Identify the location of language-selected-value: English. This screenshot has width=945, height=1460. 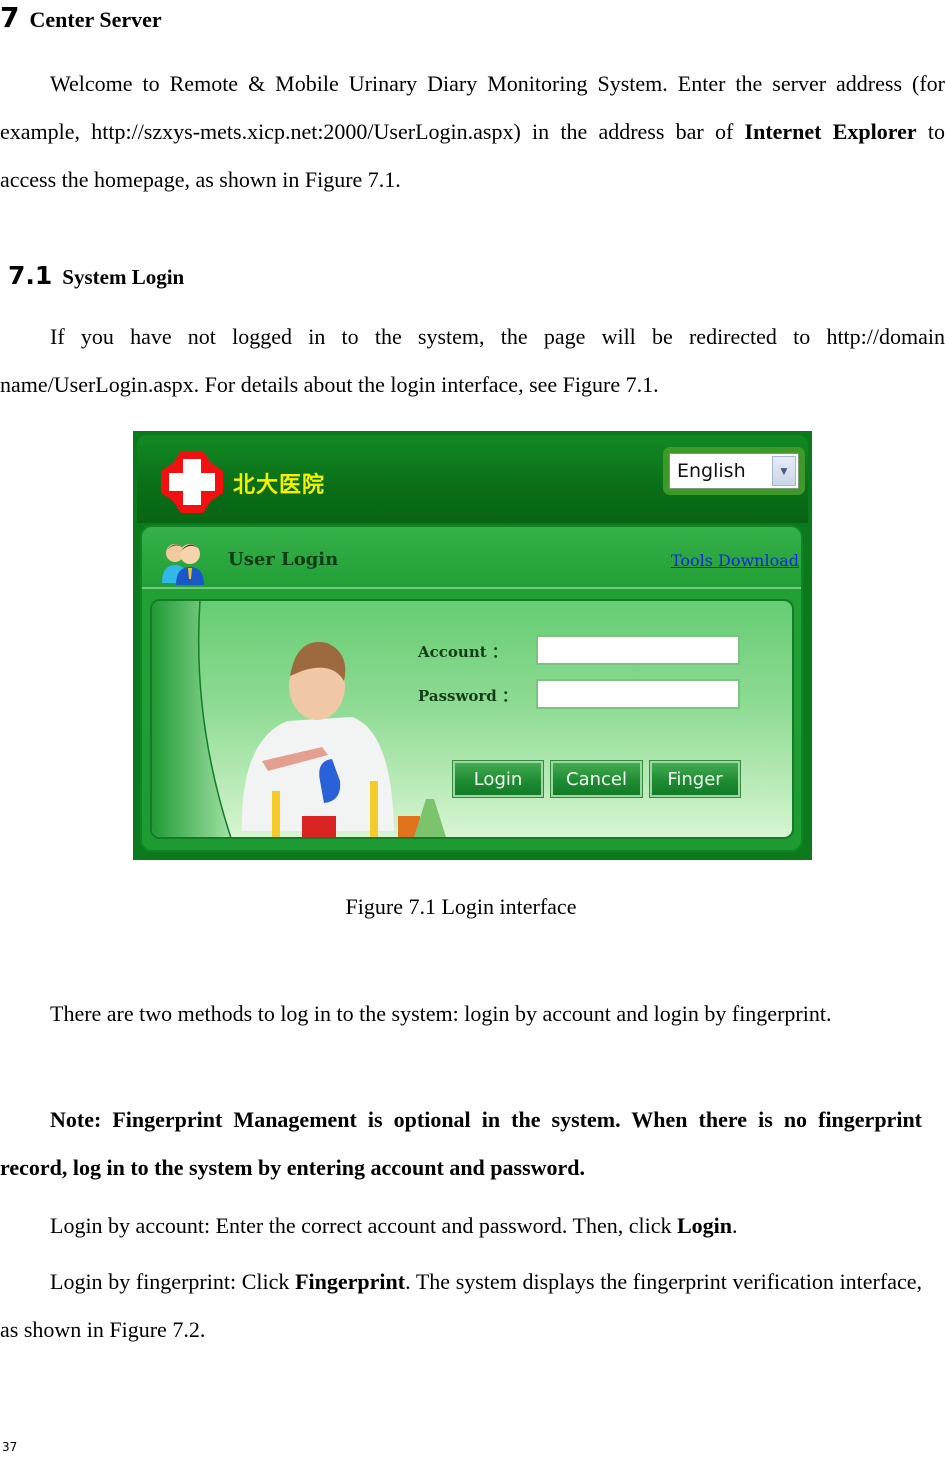
(711, 471).